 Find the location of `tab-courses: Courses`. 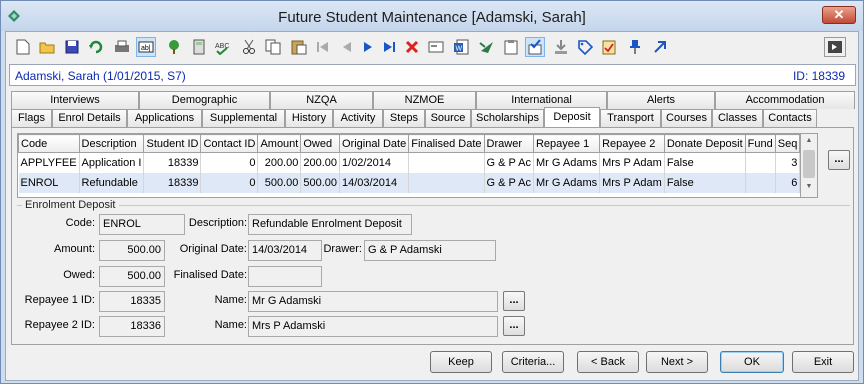

tab-courses: Courses is located at coordinates (686, 118).